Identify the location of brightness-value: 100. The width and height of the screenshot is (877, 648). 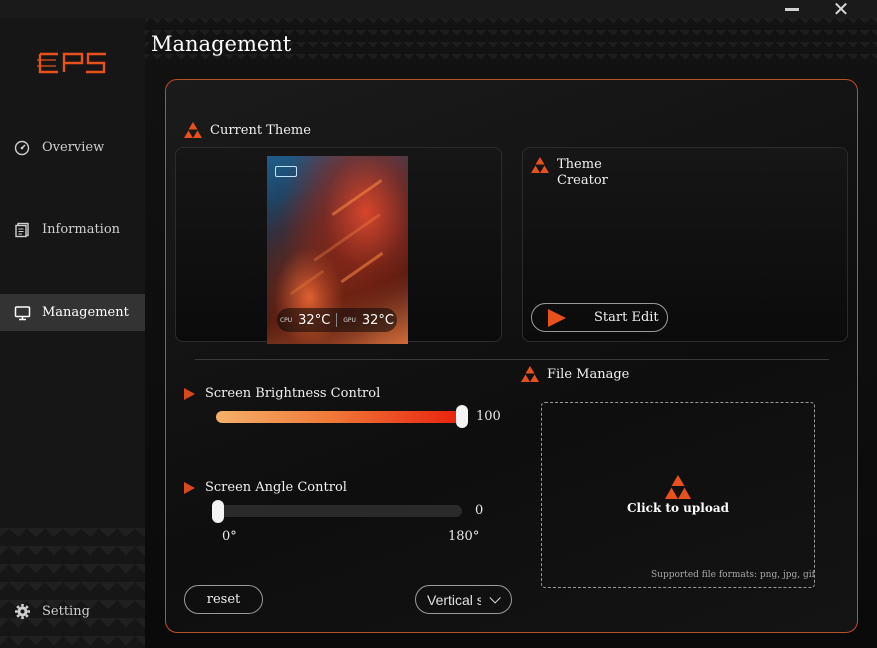
(488, 416).